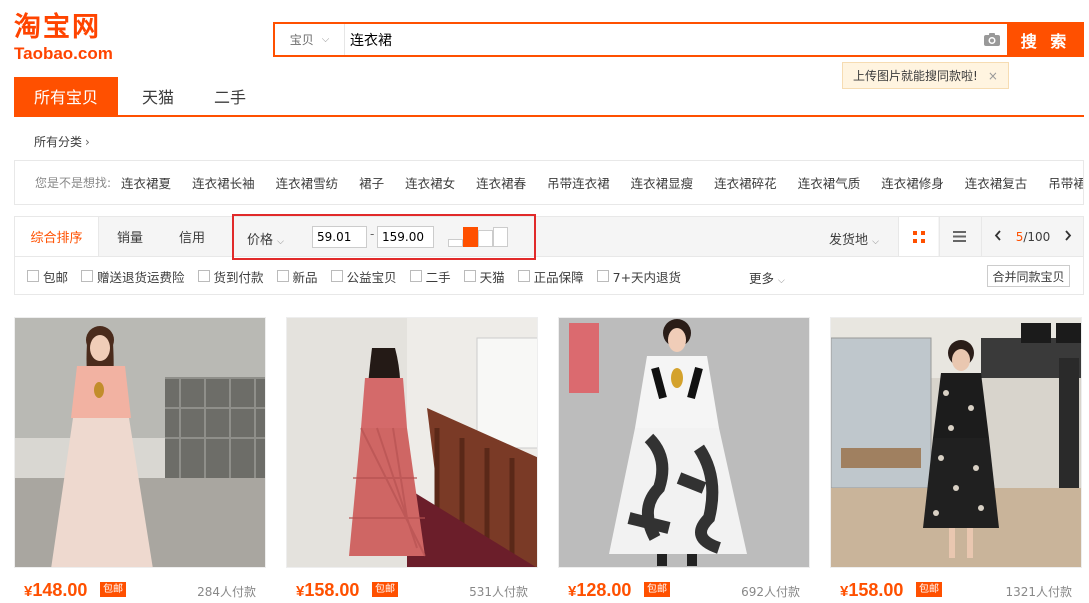  What do you see at coordinates (301, 40) in the screenshot?
I see `search-category-label: 宝贝` at bounding box center [301, 40].